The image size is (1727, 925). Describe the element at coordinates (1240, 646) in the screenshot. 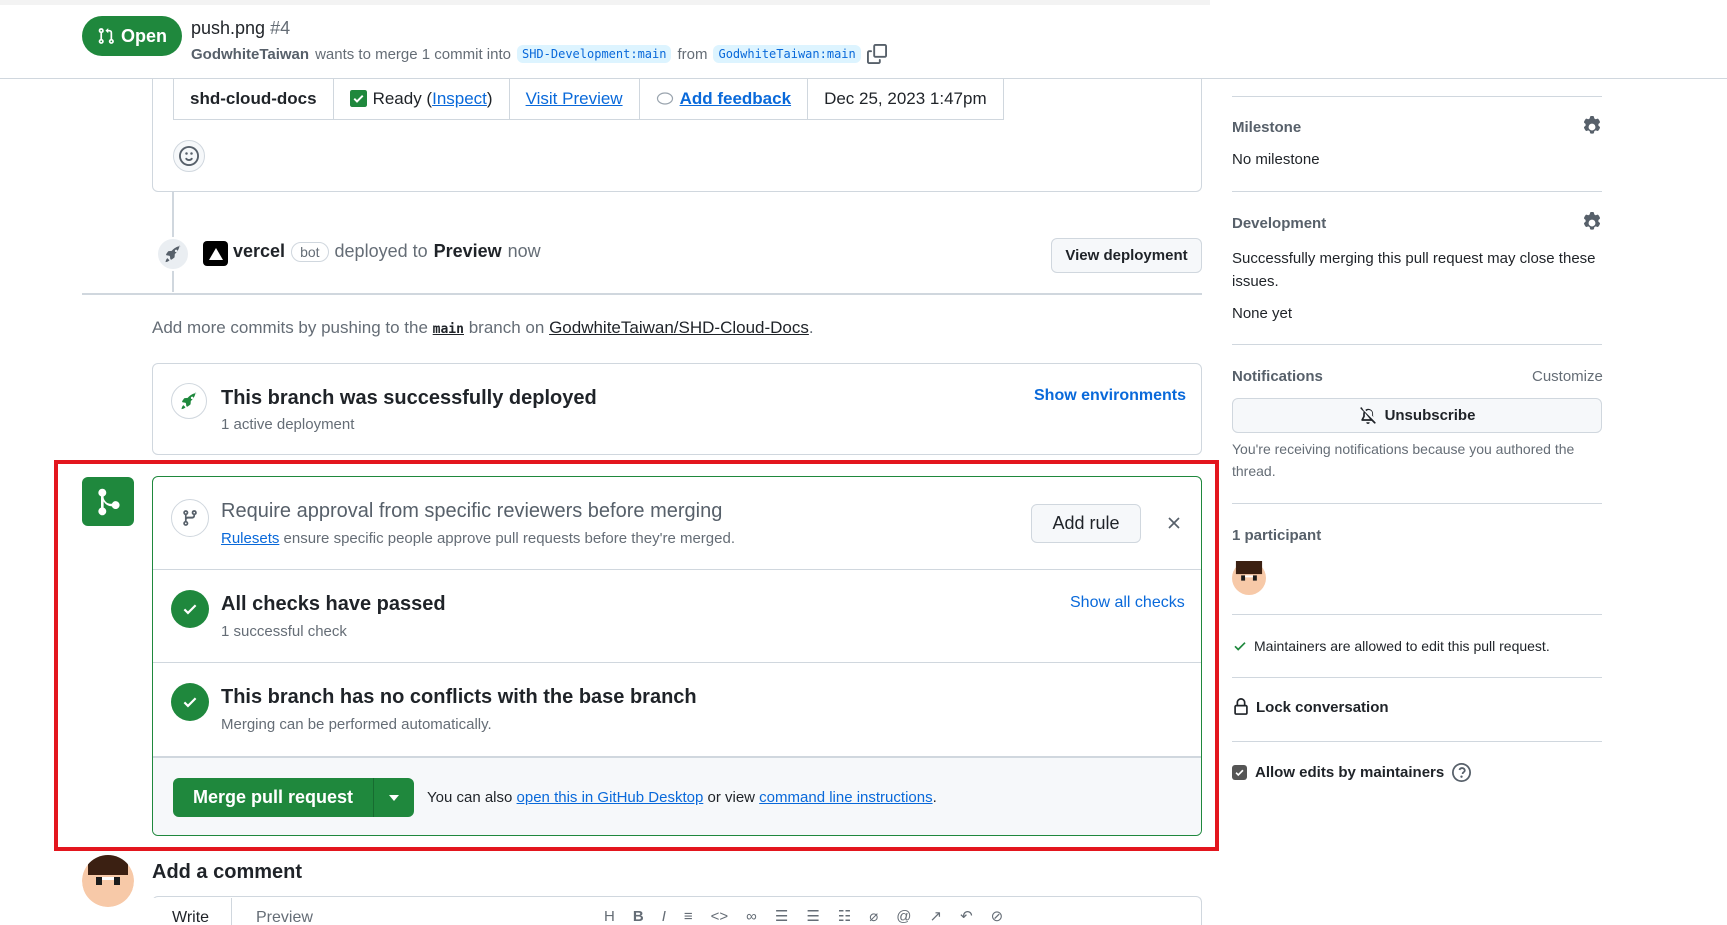

I see `check-icon` at that location.